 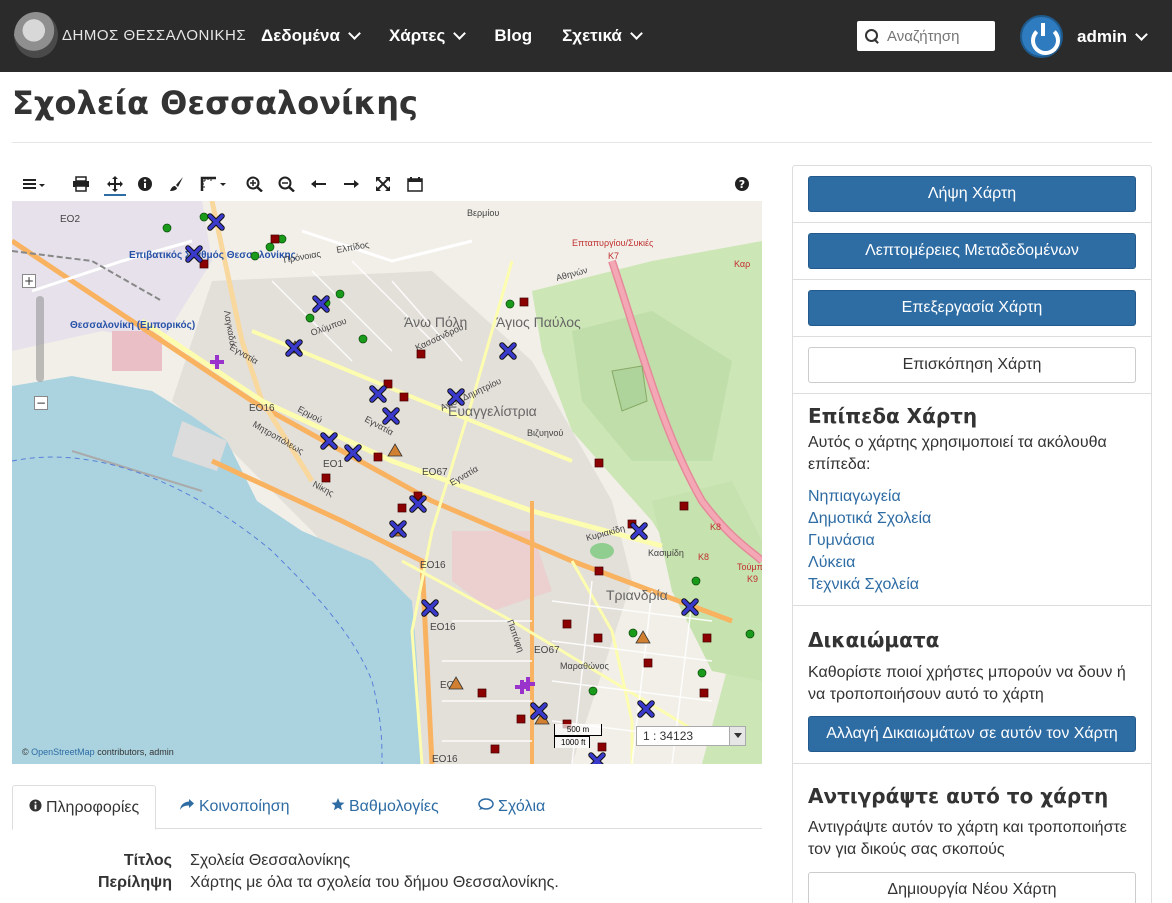 I want to click on sidebar-section: Λεπτομέρειες Μεταδεδομένων, so click(x=972, y=251).